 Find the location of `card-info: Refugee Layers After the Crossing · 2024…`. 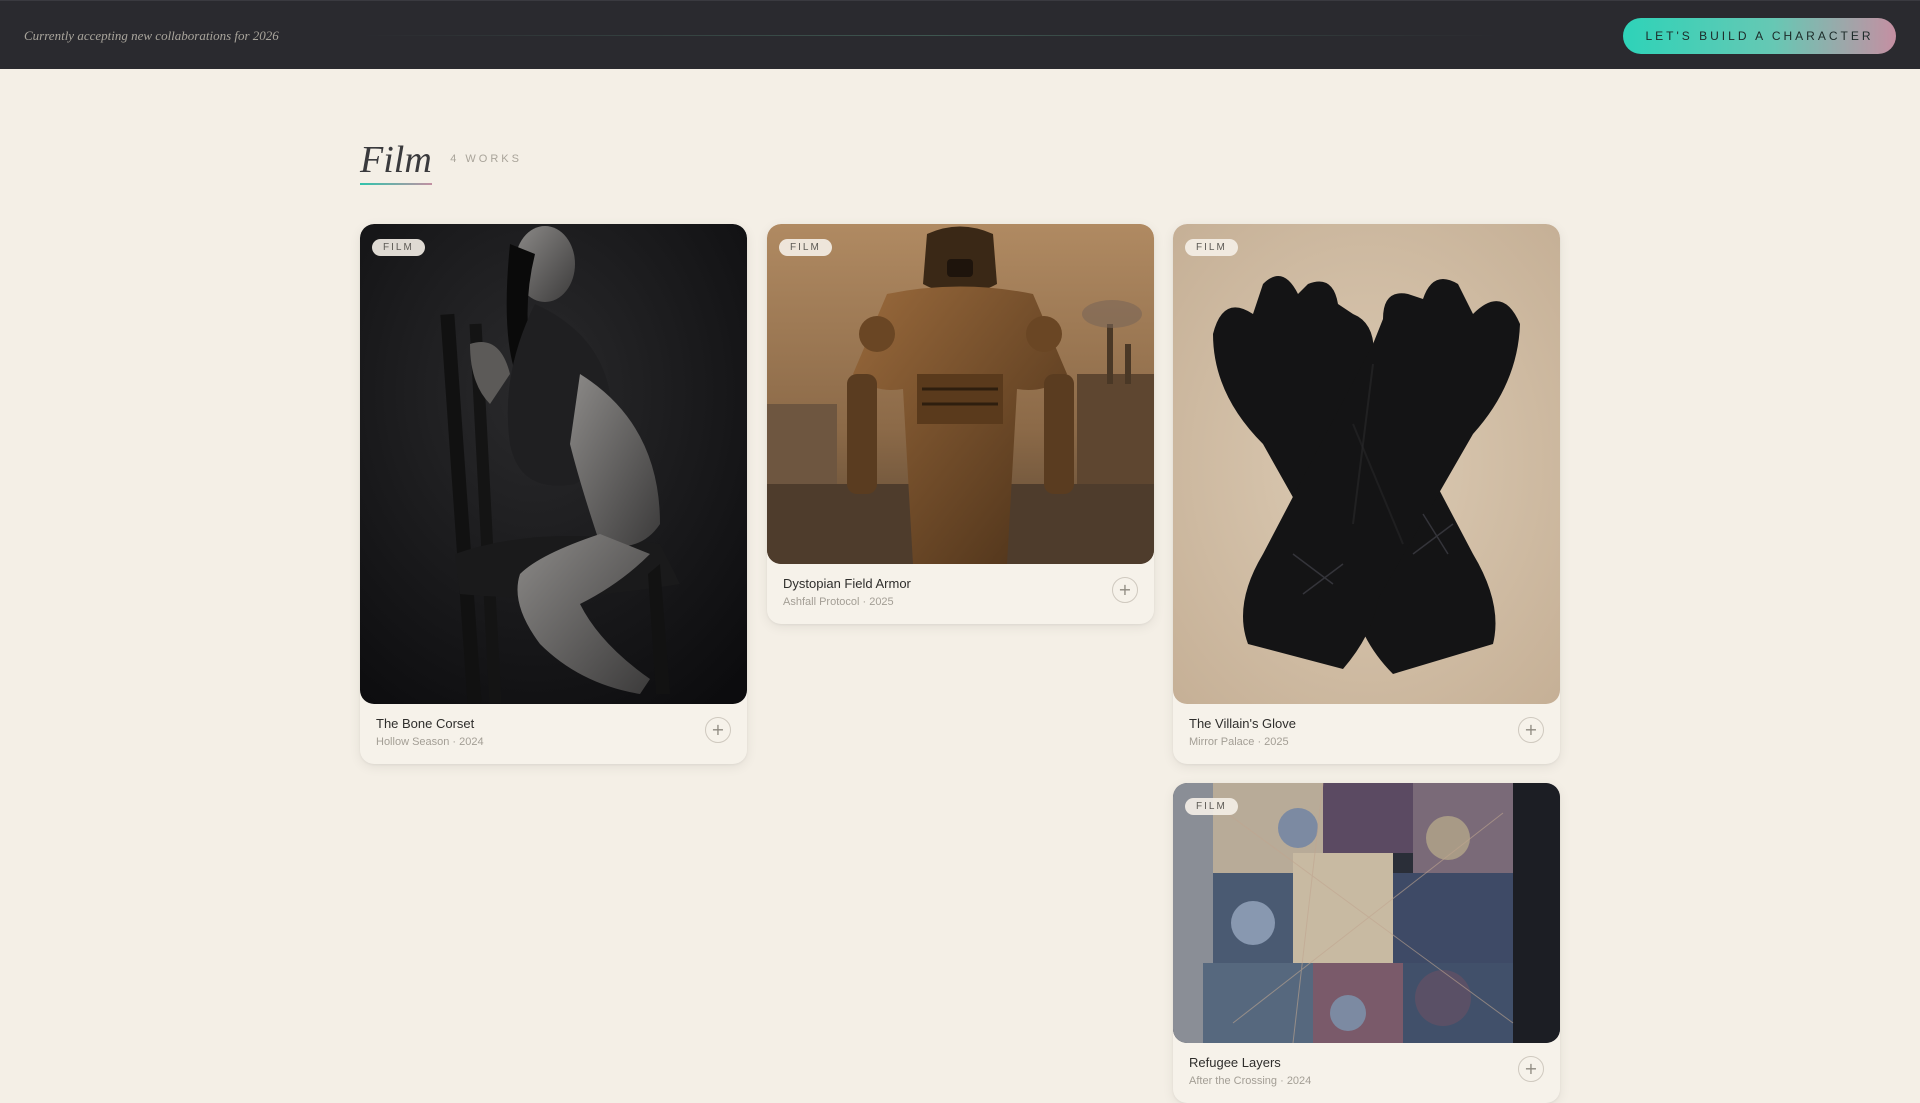

card-info: Refugee Layers After the Crossing · 2024… is located at coordinates (1366, 1073).